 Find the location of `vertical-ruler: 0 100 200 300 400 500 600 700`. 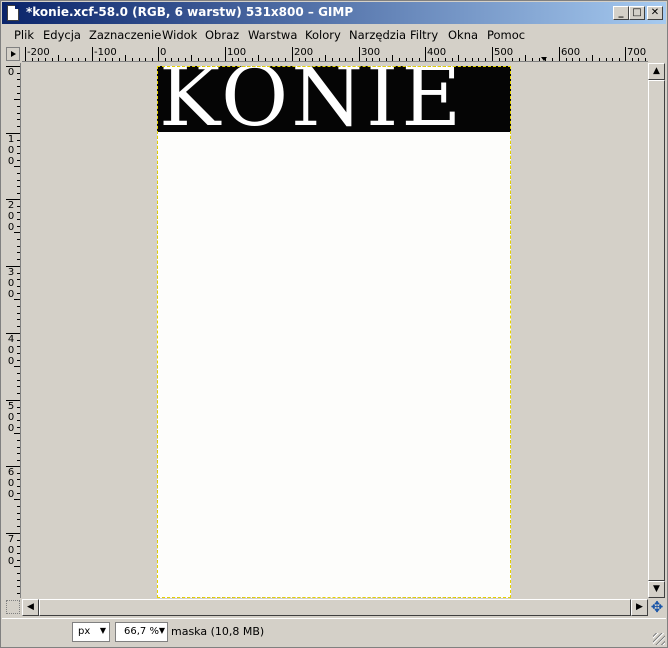

vertical-ruler: 0 100 200 300 400 500 600 700 is located at coordinates (13, 330).